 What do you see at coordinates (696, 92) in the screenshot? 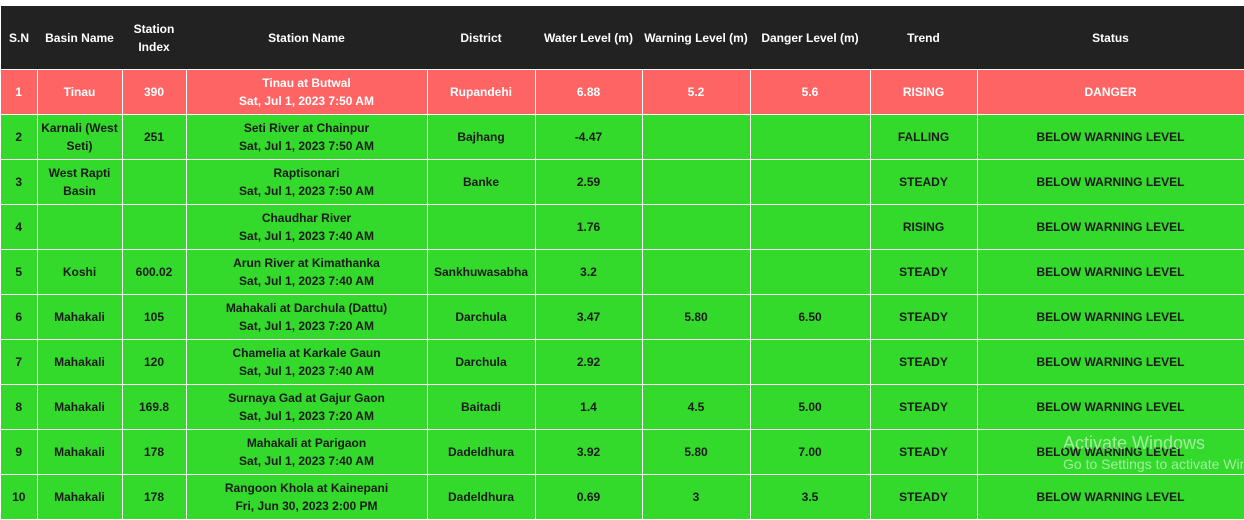
I see `cell-warning-level: 5.2` at bounding box center [696, 92].